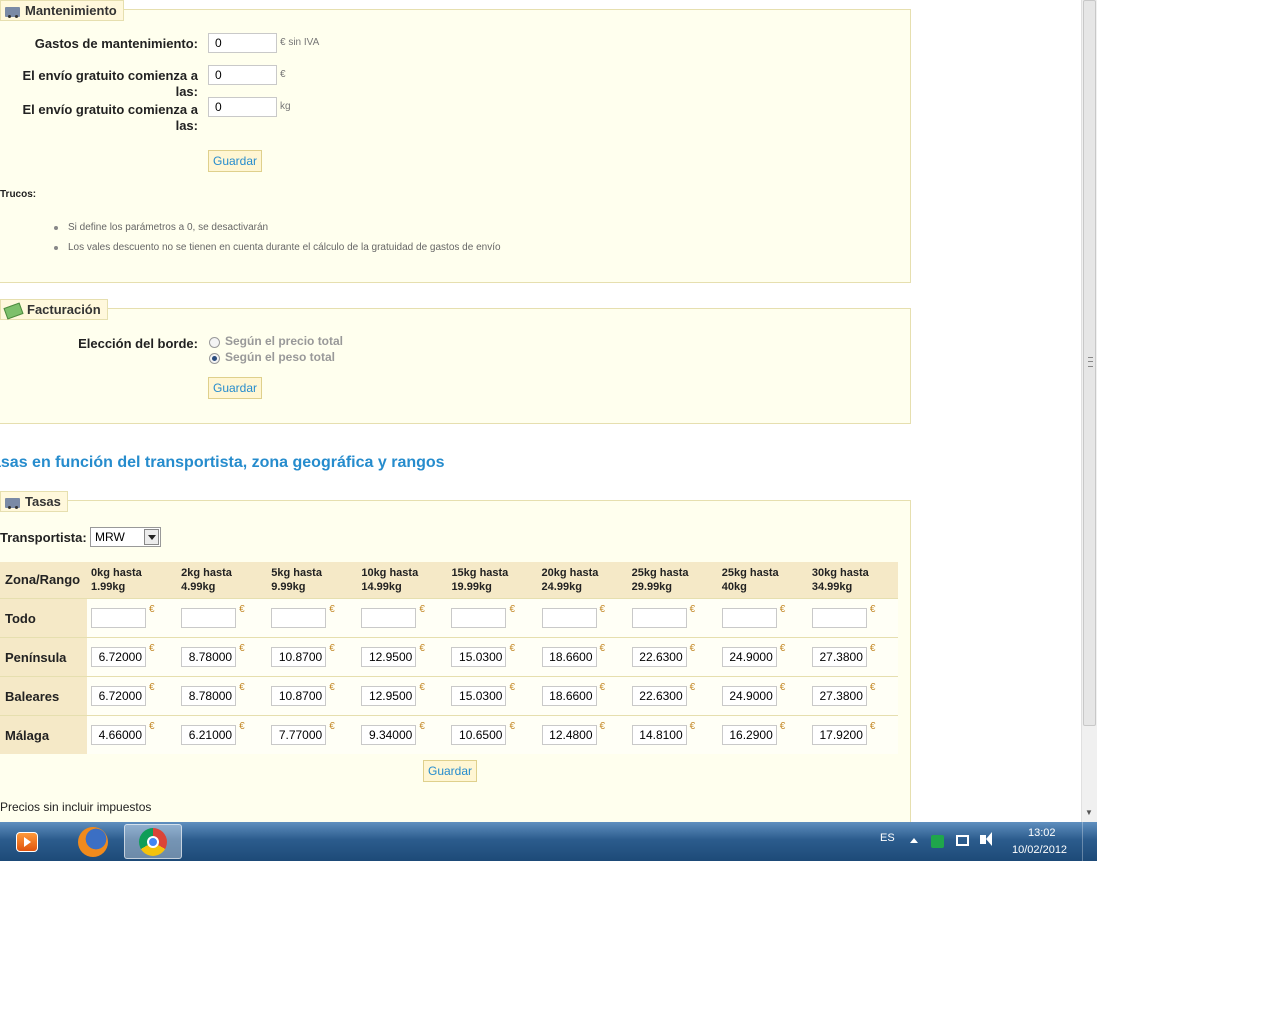  I want to click on clock-date: 10/02/2012, so click(1039, 850).